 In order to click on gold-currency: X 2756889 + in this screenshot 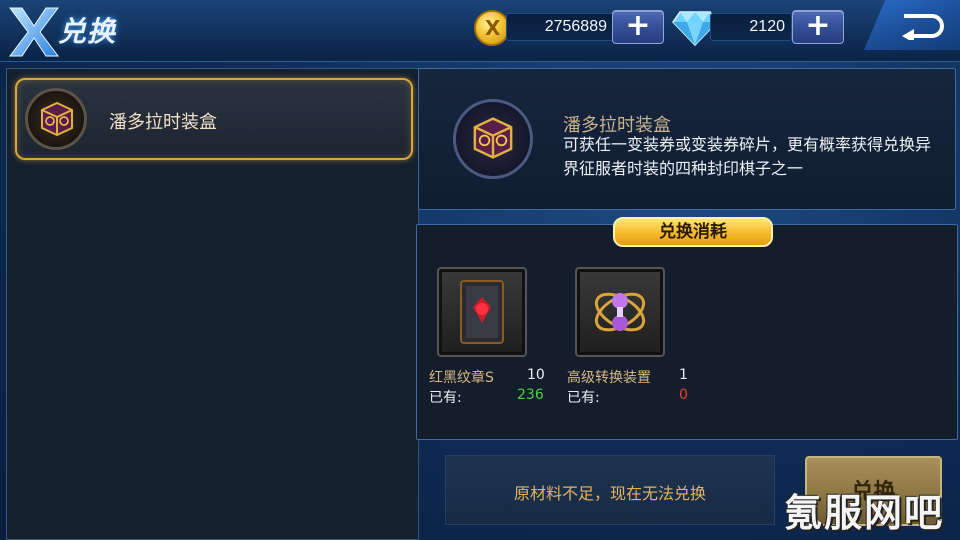, I will do `click(570, 28)`.